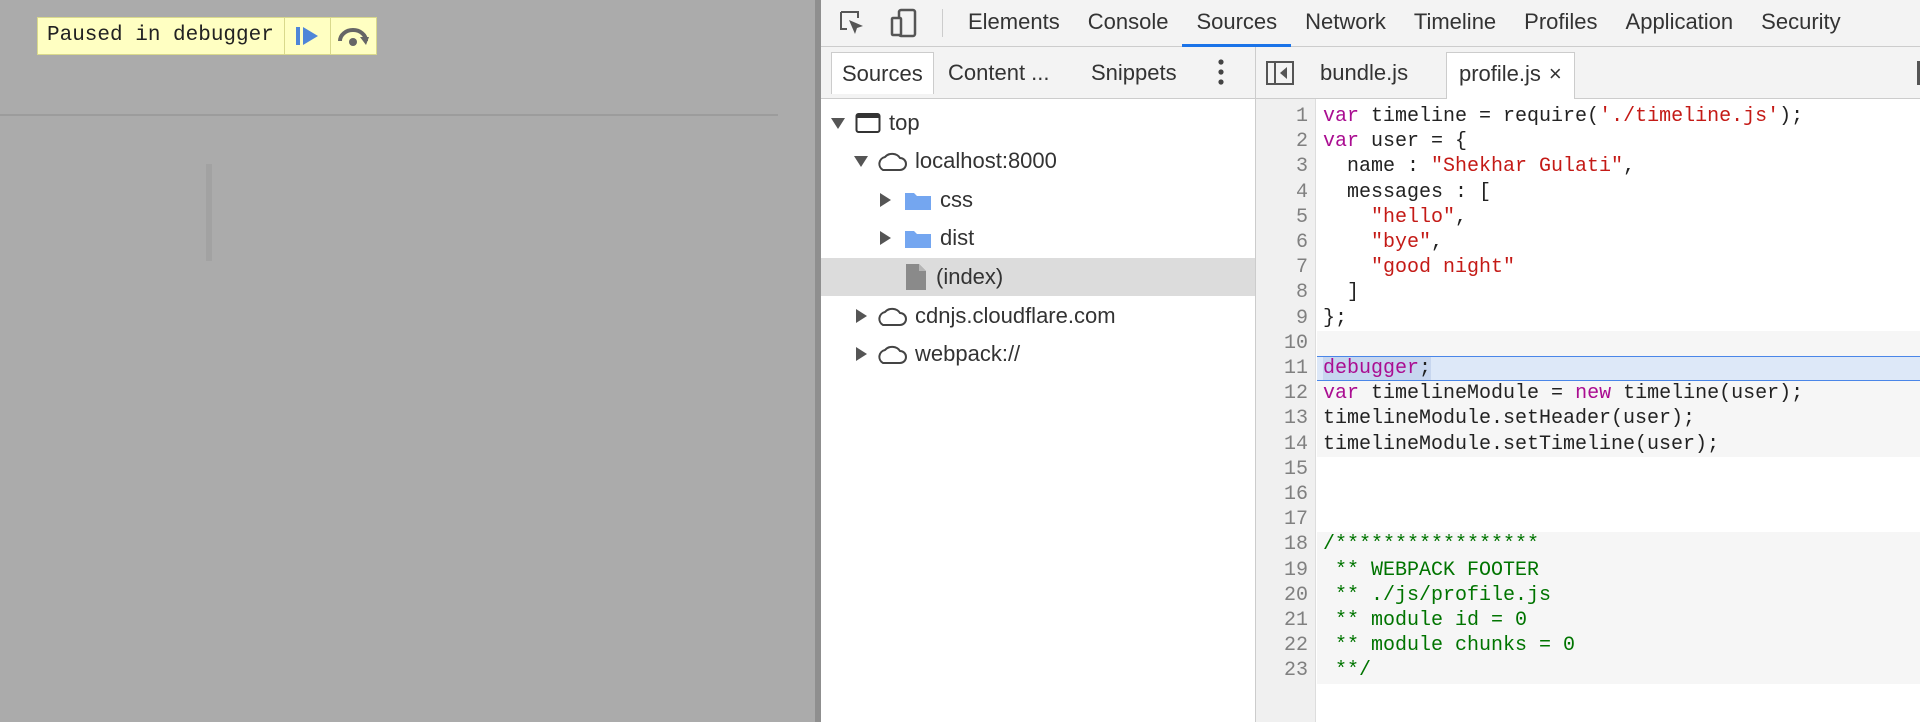 This screenshot has height=722, width=1920. What do you see at coordinates (1347, 671) in the screenshot?
I see `code-text: **/` at bounding box center [1347, 671].